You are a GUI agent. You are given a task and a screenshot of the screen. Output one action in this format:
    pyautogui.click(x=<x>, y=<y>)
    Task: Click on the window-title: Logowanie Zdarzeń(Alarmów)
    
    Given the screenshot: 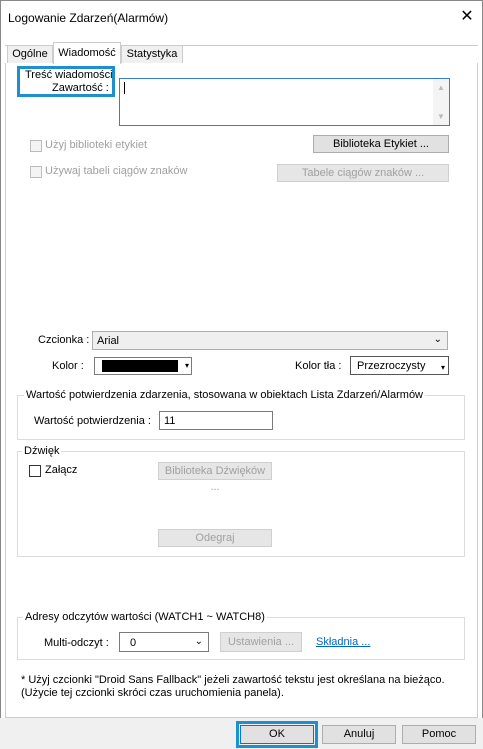 What is the action you would take?
    pyautogui.click(x=88, y=18)
    